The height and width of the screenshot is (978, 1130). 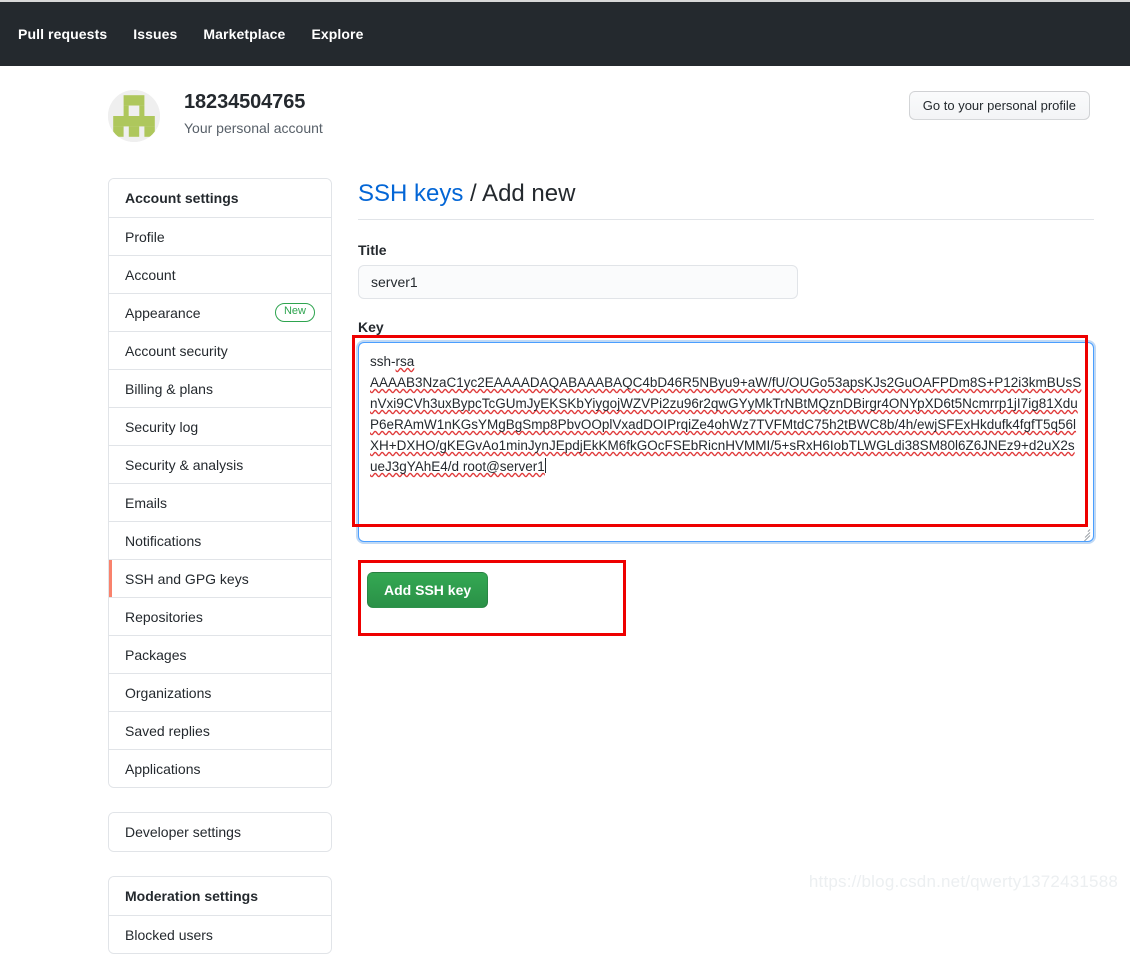 What do you see at coordinates (519, 193) in the screenshot?
I see `page-title-suffix: / Add new` at bounding box center [519, 193].